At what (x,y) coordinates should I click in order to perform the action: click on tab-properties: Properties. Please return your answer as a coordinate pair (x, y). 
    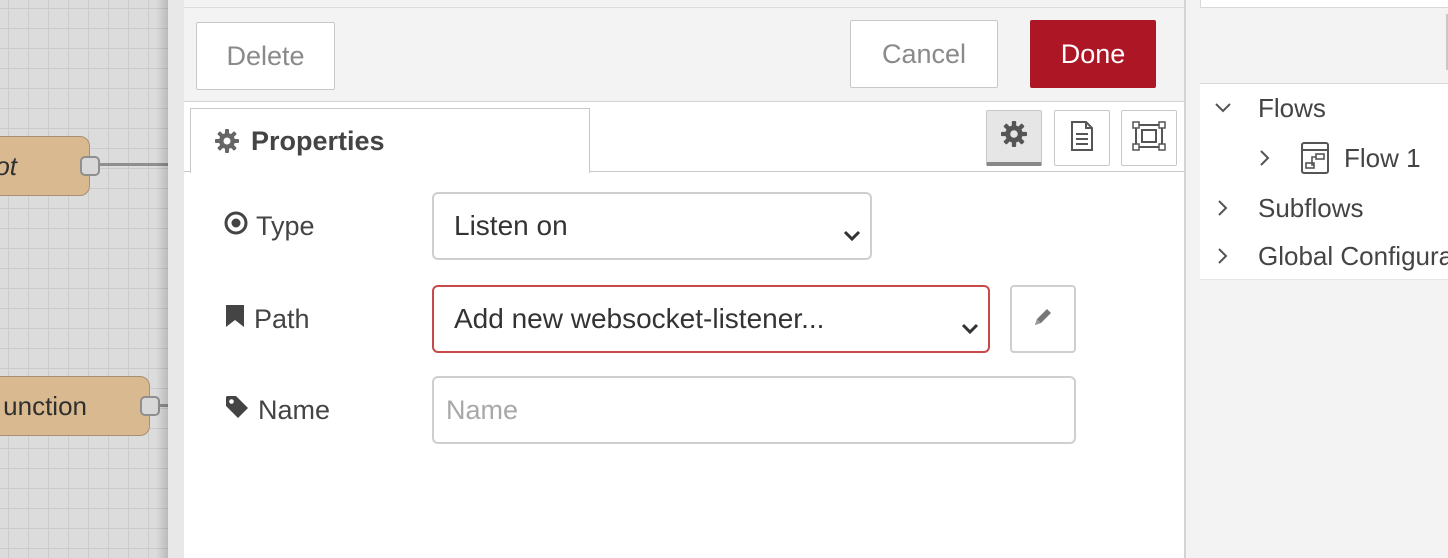
    Looking at the image, I should click on (390, 140).